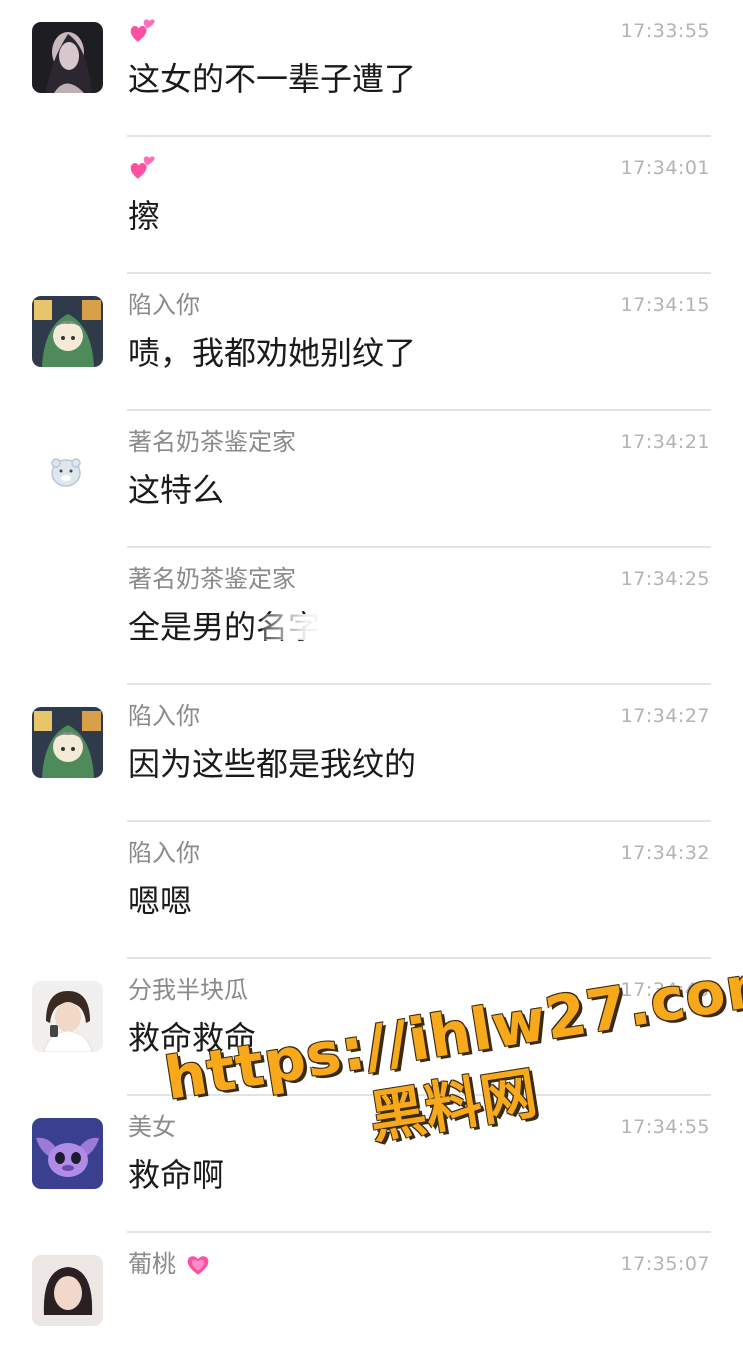 This screenshot has width=743, height=1370. What do you see at coordinates (665, 853) in the screenshot?
I see `message-time: 17:34:32` at bounding box center [665, 853].